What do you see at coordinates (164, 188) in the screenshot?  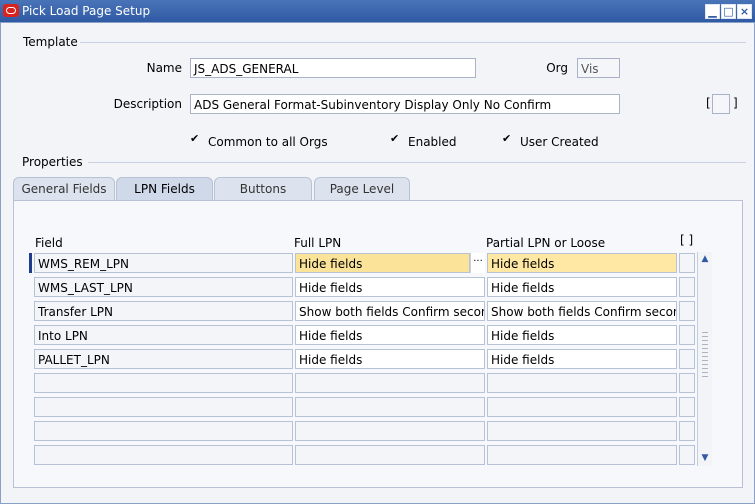 I see `tab-lpn-fields: LPN Fields` at bounding box center [164, 188].